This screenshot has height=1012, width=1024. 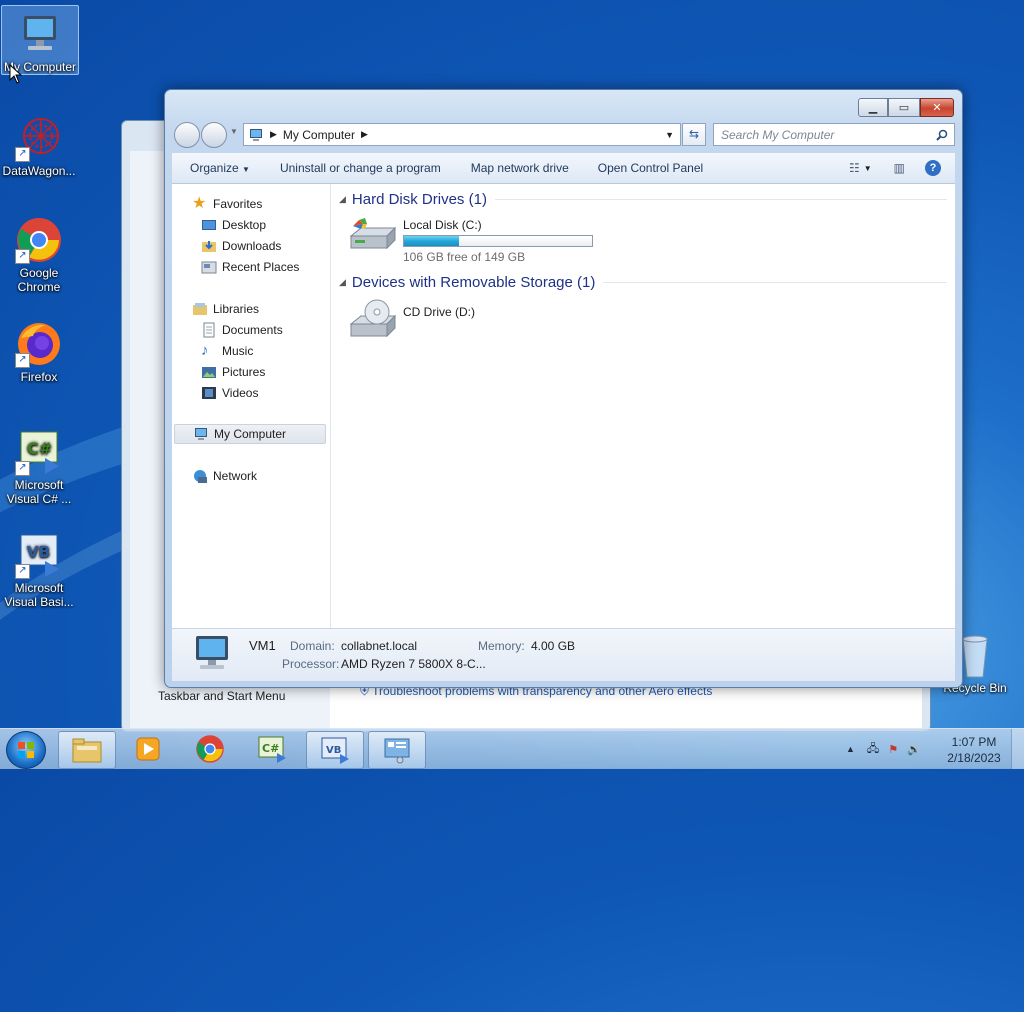 What do you see at coordinates (200, 476) in the screenshot?
I see `network-icon` at bounding box center [200, 476].